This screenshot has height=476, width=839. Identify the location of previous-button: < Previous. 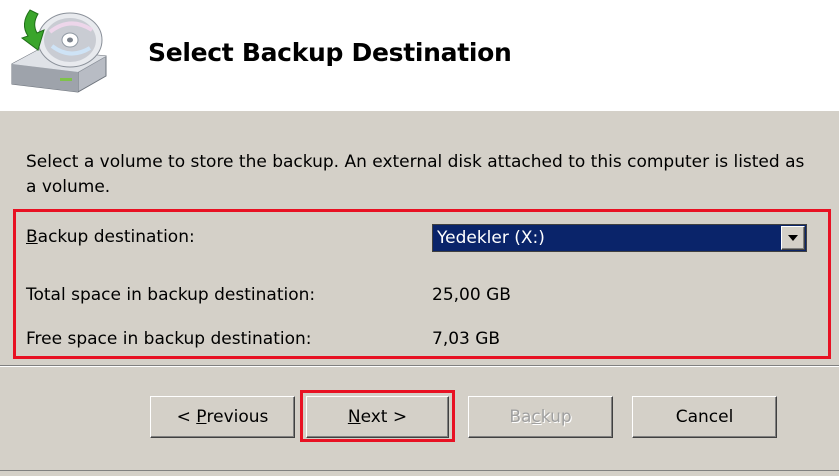
(222, 417).